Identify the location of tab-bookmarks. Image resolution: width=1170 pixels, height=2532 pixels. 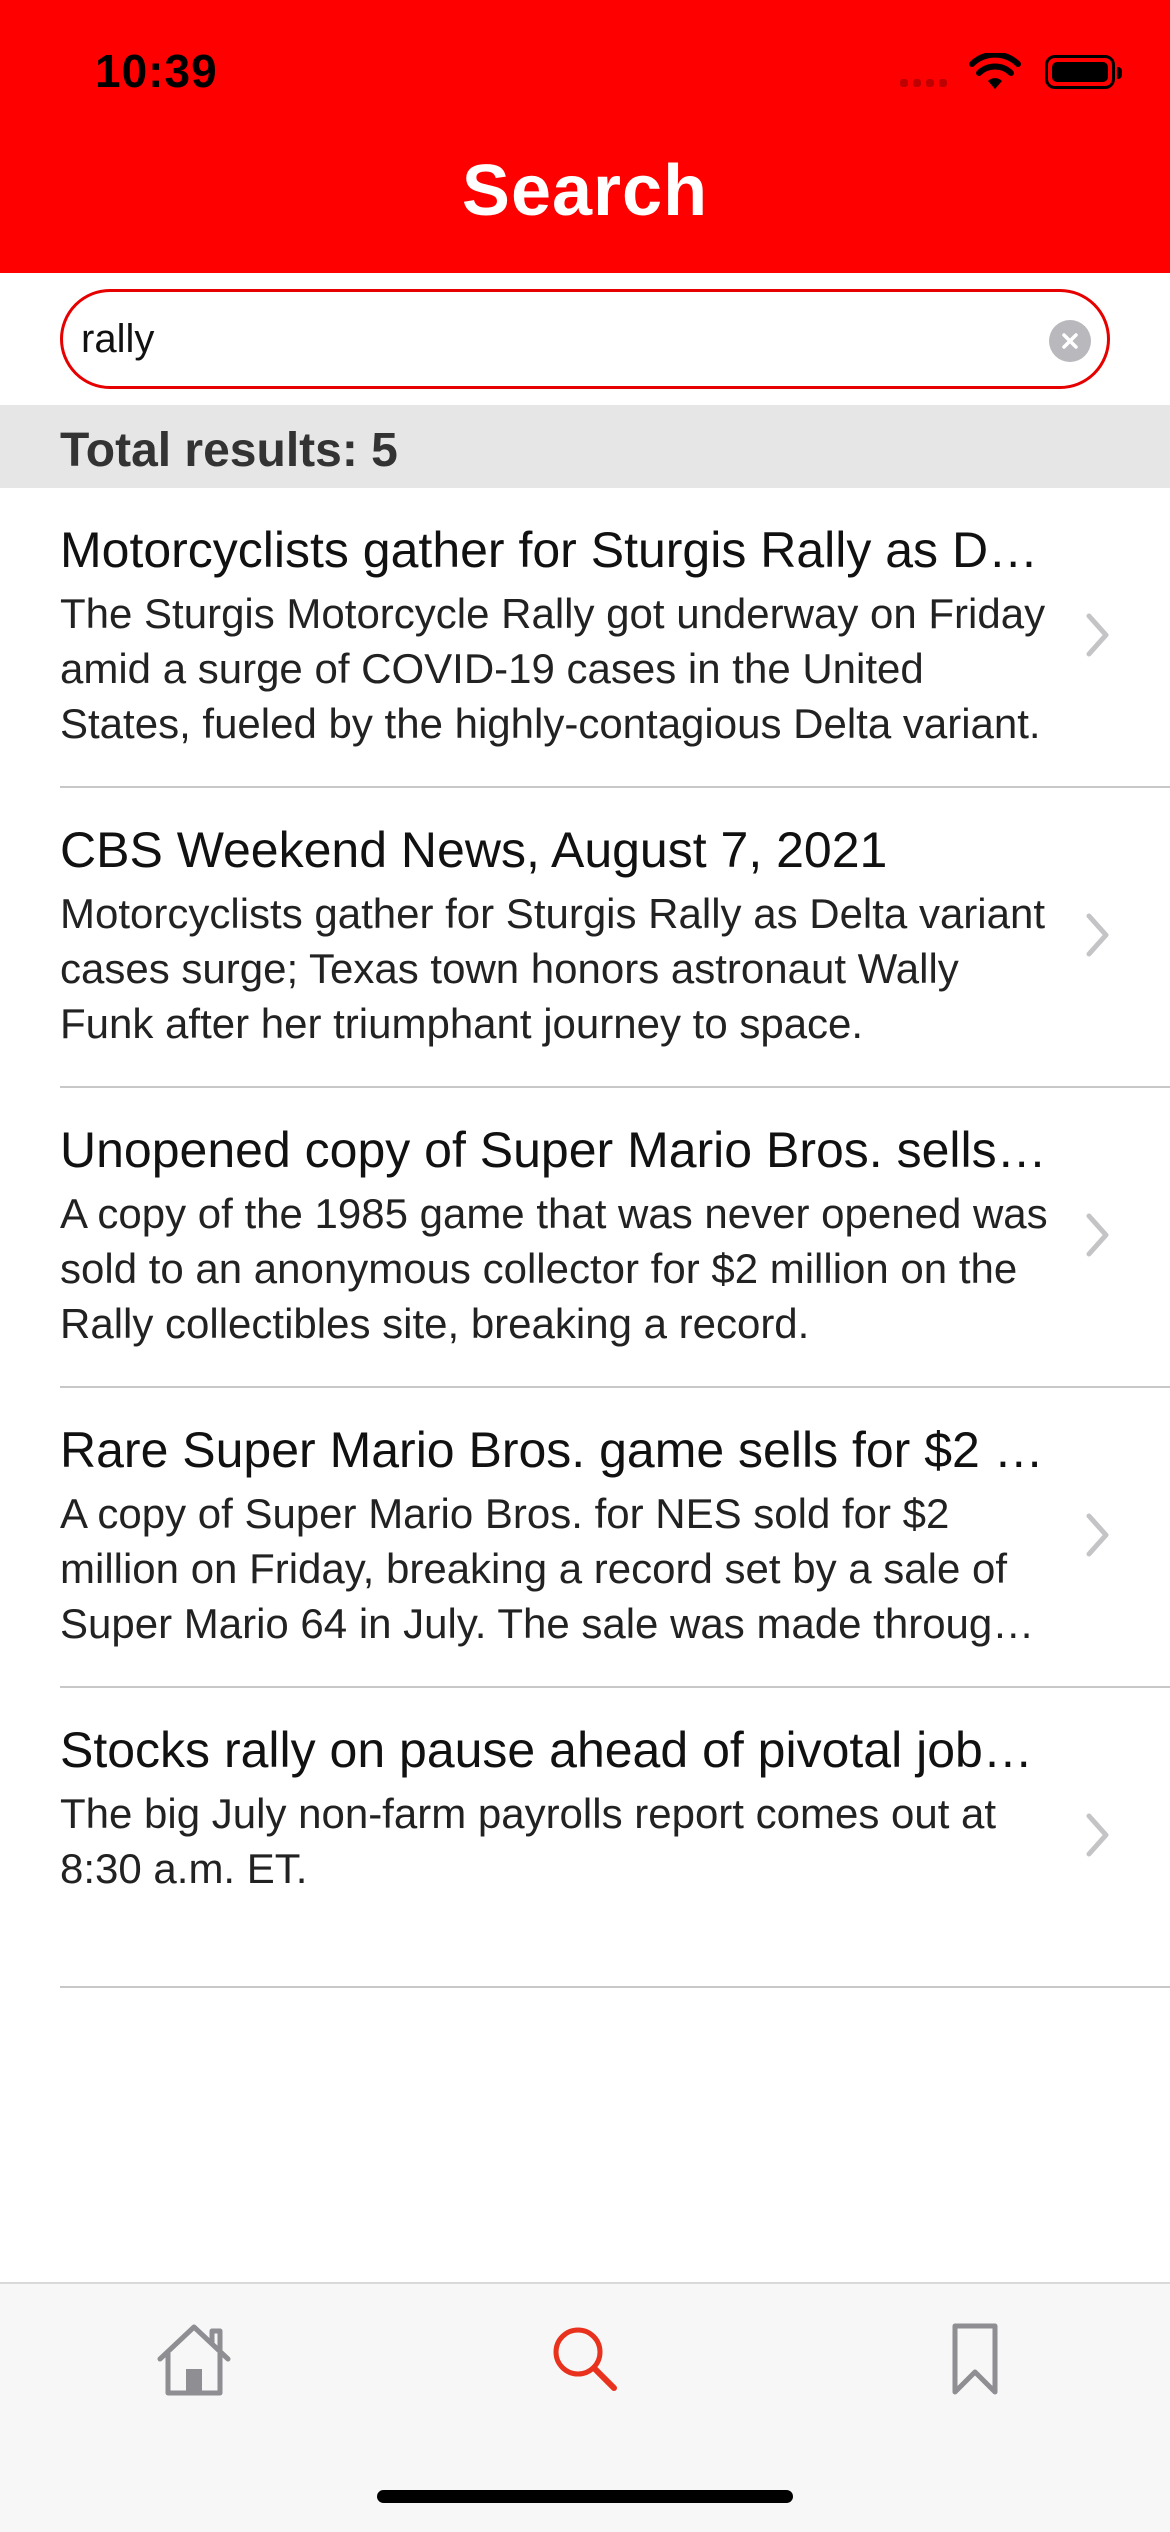
(975, 2359).